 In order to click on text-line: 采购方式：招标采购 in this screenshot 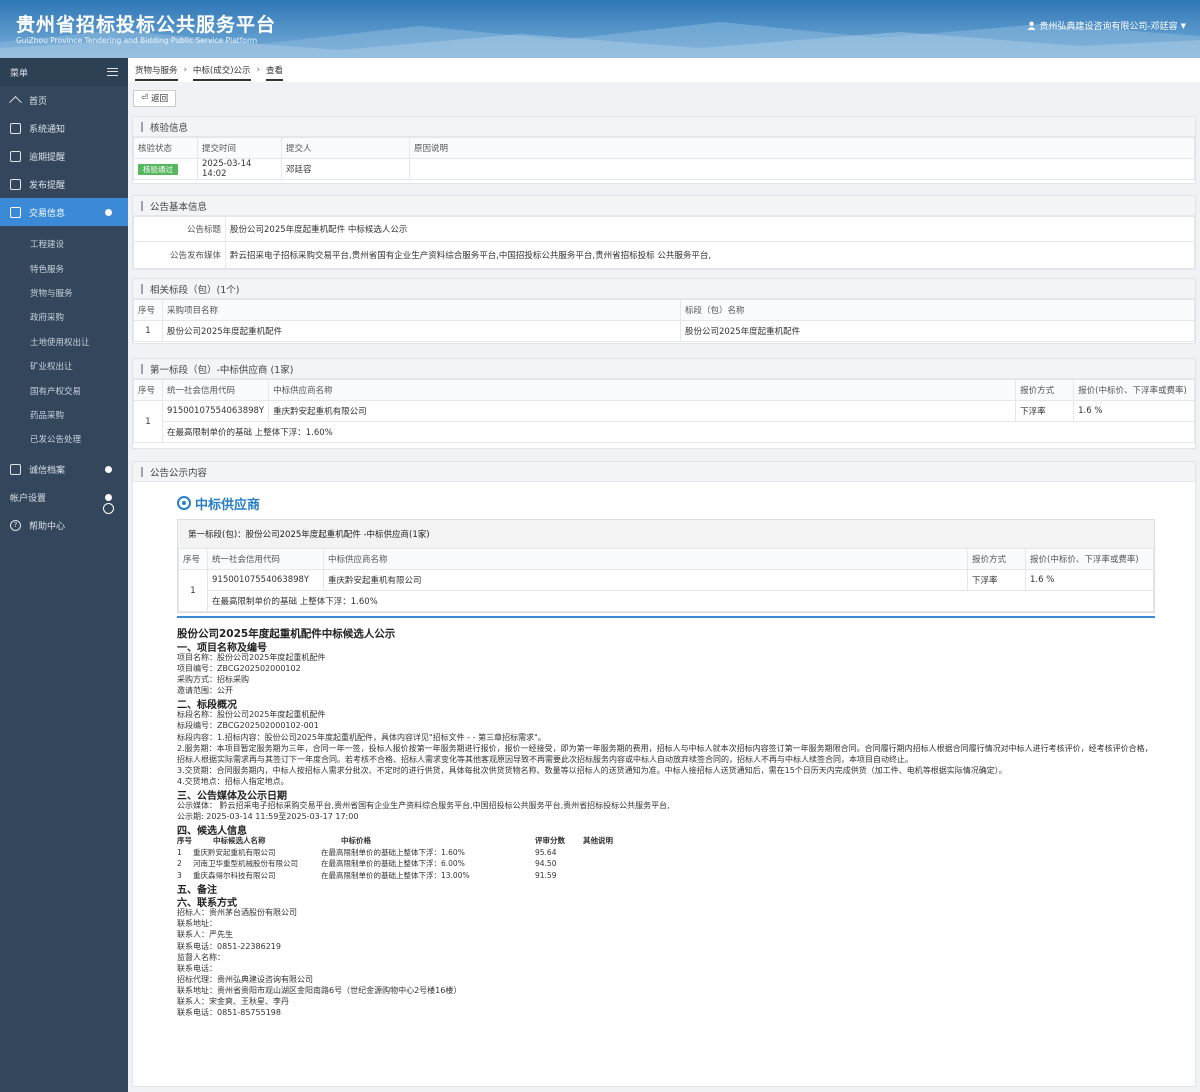, I will do `click(213, 680)`.